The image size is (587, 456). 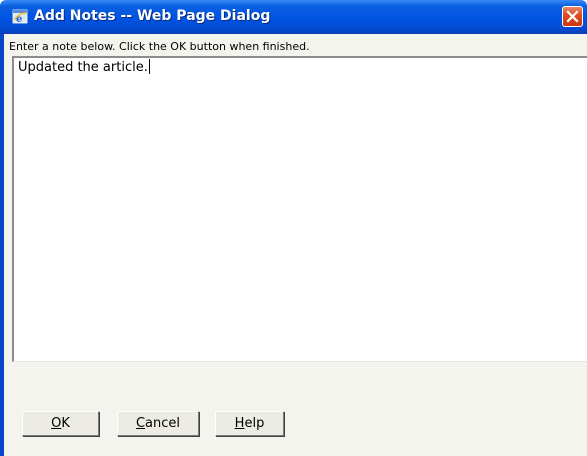 What do you see at coordinates (149, 66) in the screenshot?
I see `text-caret` at bounding box center [149, 66].